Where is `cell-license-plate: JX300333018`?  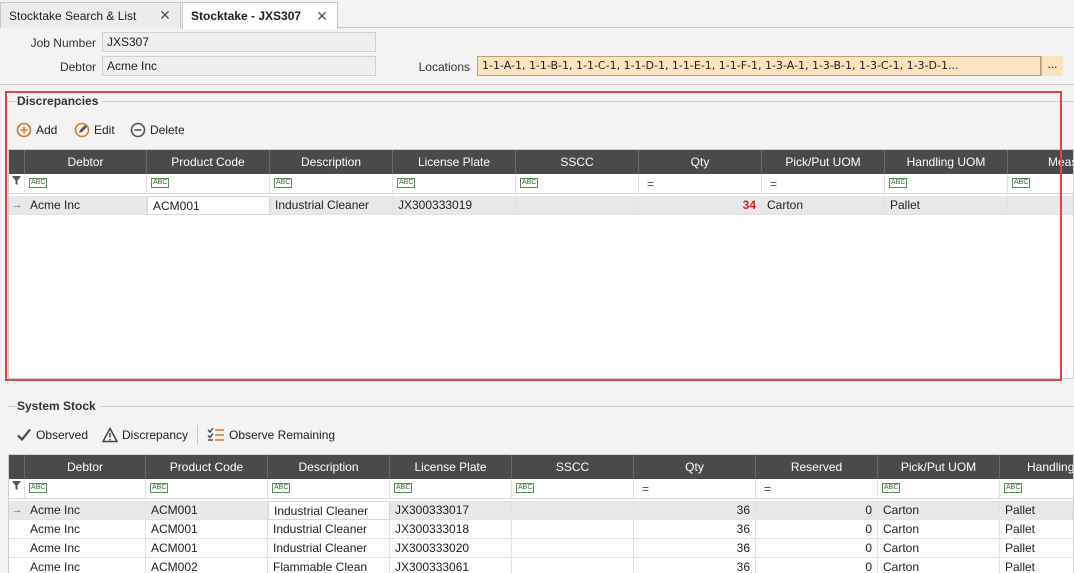 cell-license-plate: JX300333018 is located at coordinates (451, 529).